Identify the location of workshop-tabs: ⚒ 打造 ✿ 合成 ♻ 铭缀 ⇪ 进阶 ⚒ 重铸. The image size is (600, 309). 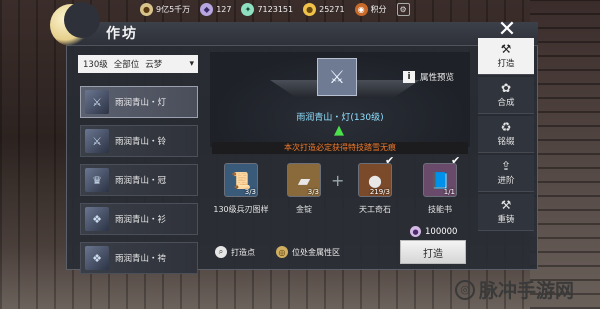
(506, 135).